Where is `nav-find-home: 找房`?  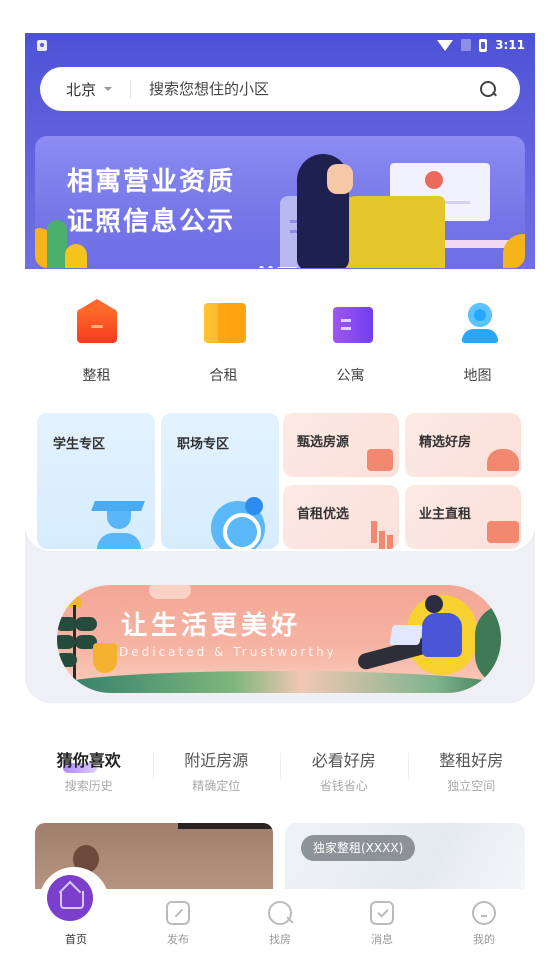 nav-find-home: 找房 is located at coordinates (280, 921).